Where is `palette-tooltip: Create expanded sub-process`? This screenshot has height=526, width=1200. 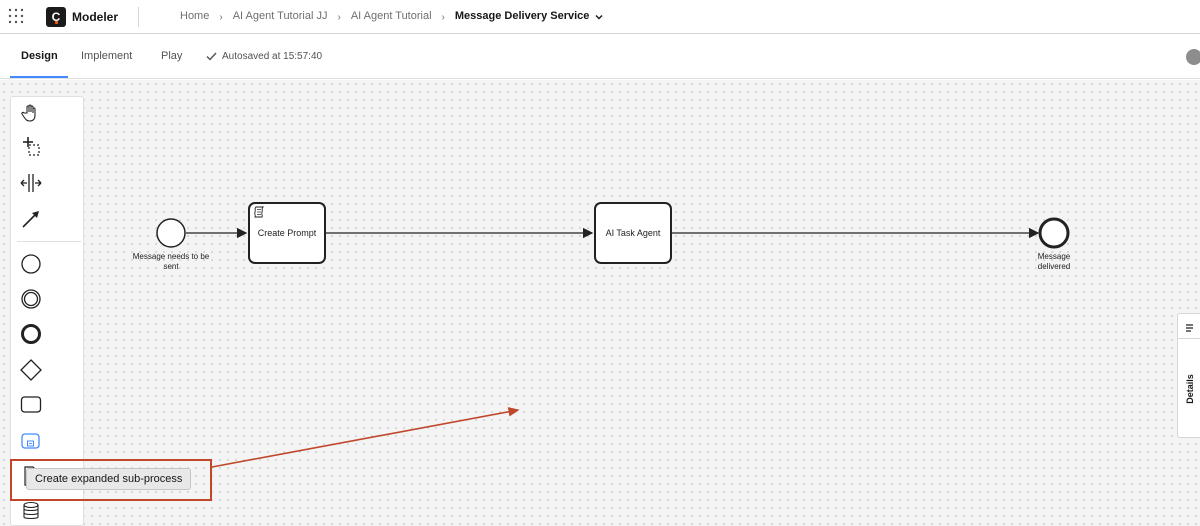
palette-tooltip: Create expanded sub-process is located at coordinates (109, 479).